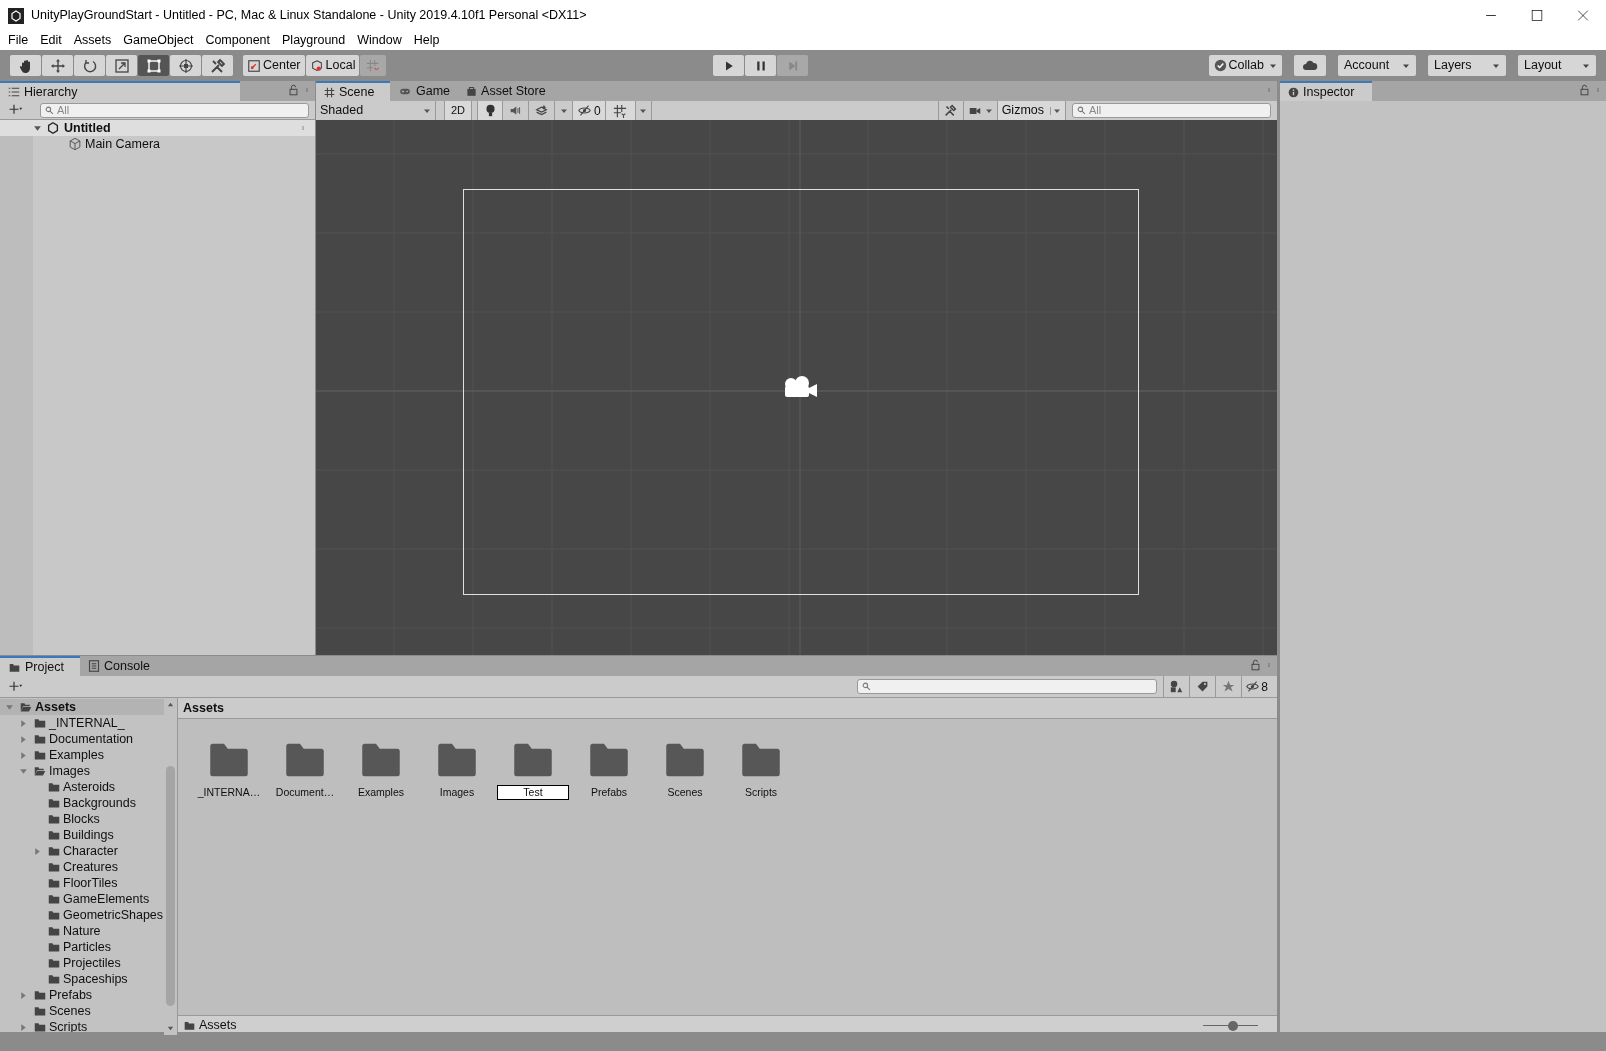  I want to click on toolbar-dropdown: Layers, so click(1467, 65).